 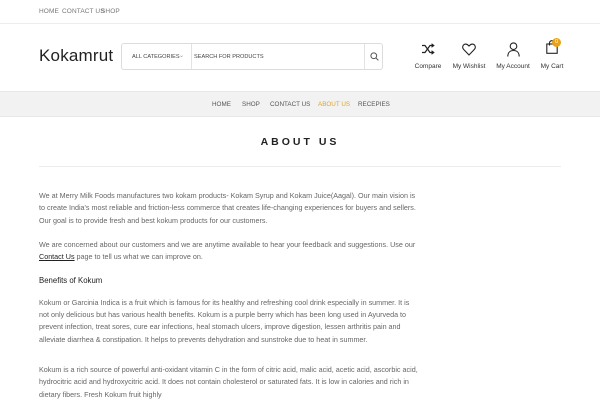 What do you see at coordinates (300, 142) in the screenshot?
I see `page-title: ABOUT US` at bounding box center [300, 142].